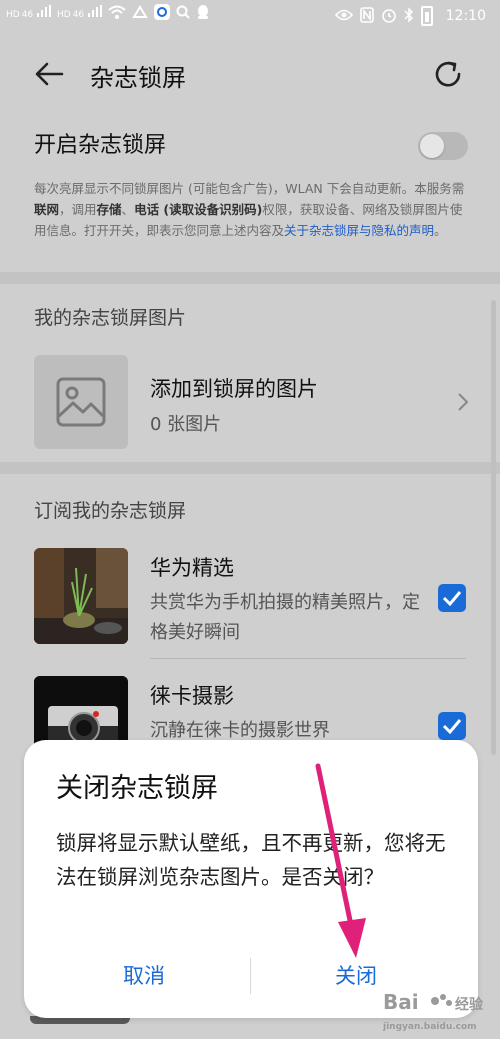 The width and height of the screenshot is (500, 1039). Describe the element at coordinates (192, 696) in the screenshot. I see `subscription-title: 徕卡摄影` at that location.